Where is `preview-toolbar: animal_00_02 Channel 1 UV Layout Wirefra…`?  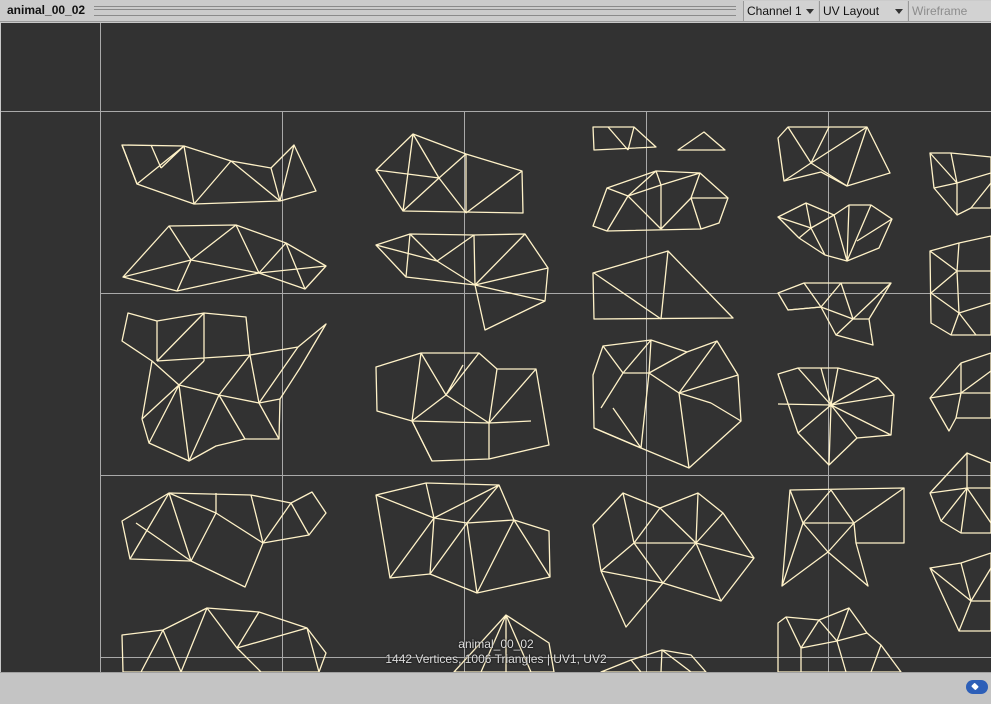 preview-toolbar: animal_00_02 Channel 1 UV Layout Wirefra… is located at coordinates (495, 11).